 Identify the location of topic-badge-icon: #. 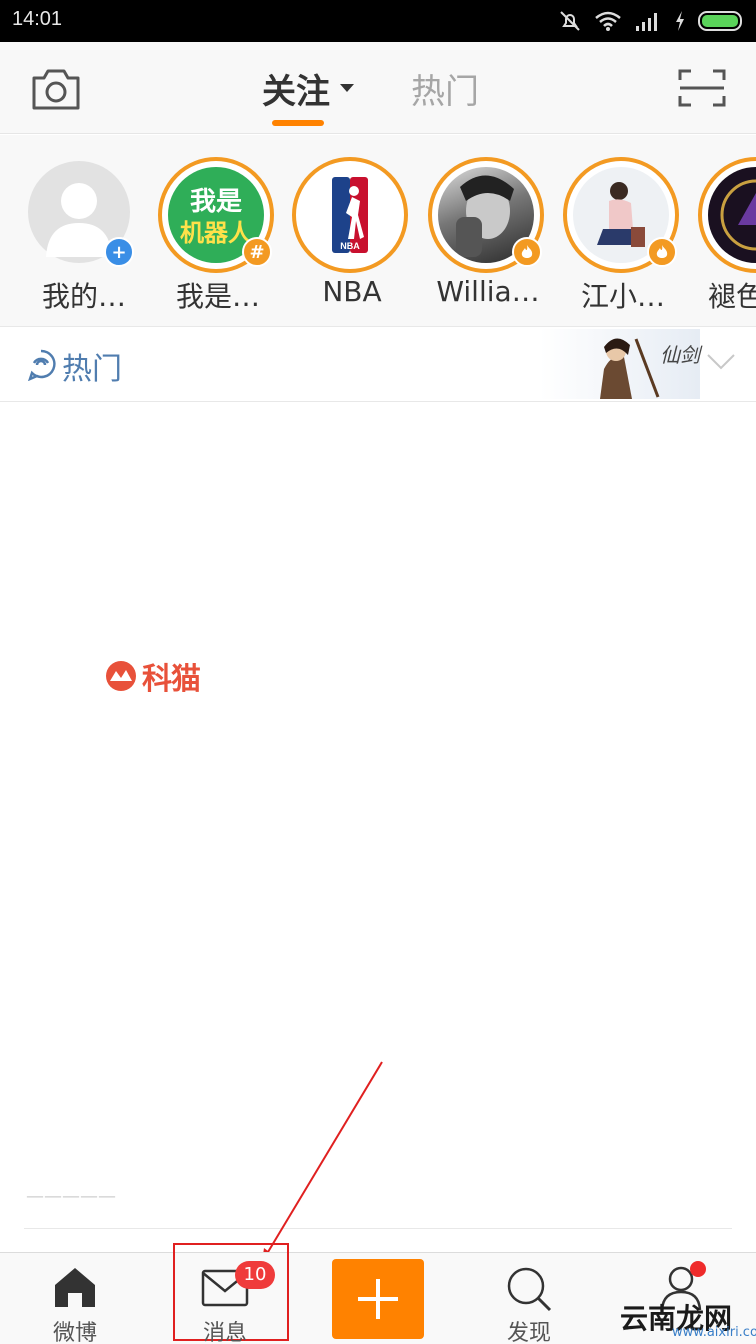
(257, 252).